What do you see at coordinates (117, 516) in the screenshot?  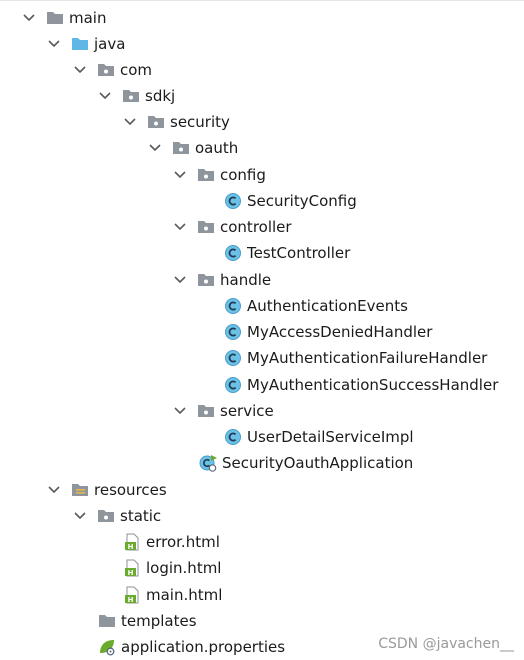 I see `tree-node-static: static` at bounding box center [117, 516].